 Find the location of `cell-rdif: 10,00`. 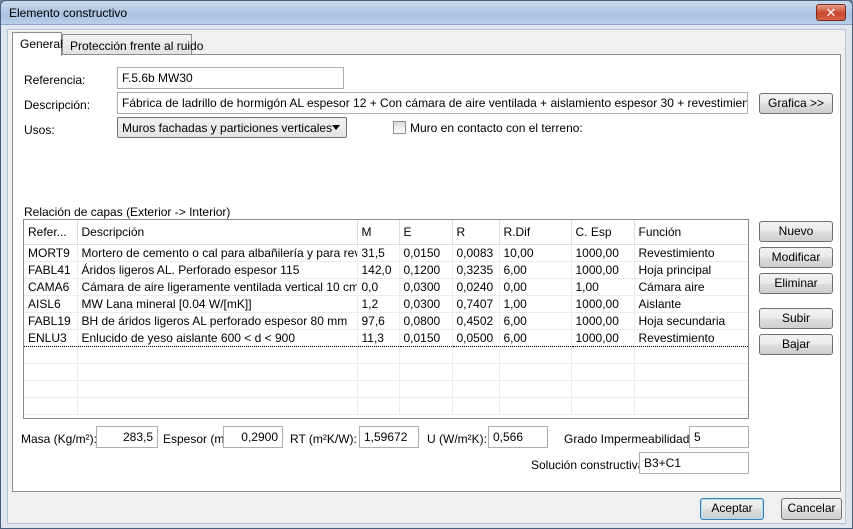

cell-rdif: 10,00 is located at coordinates (535, 253).